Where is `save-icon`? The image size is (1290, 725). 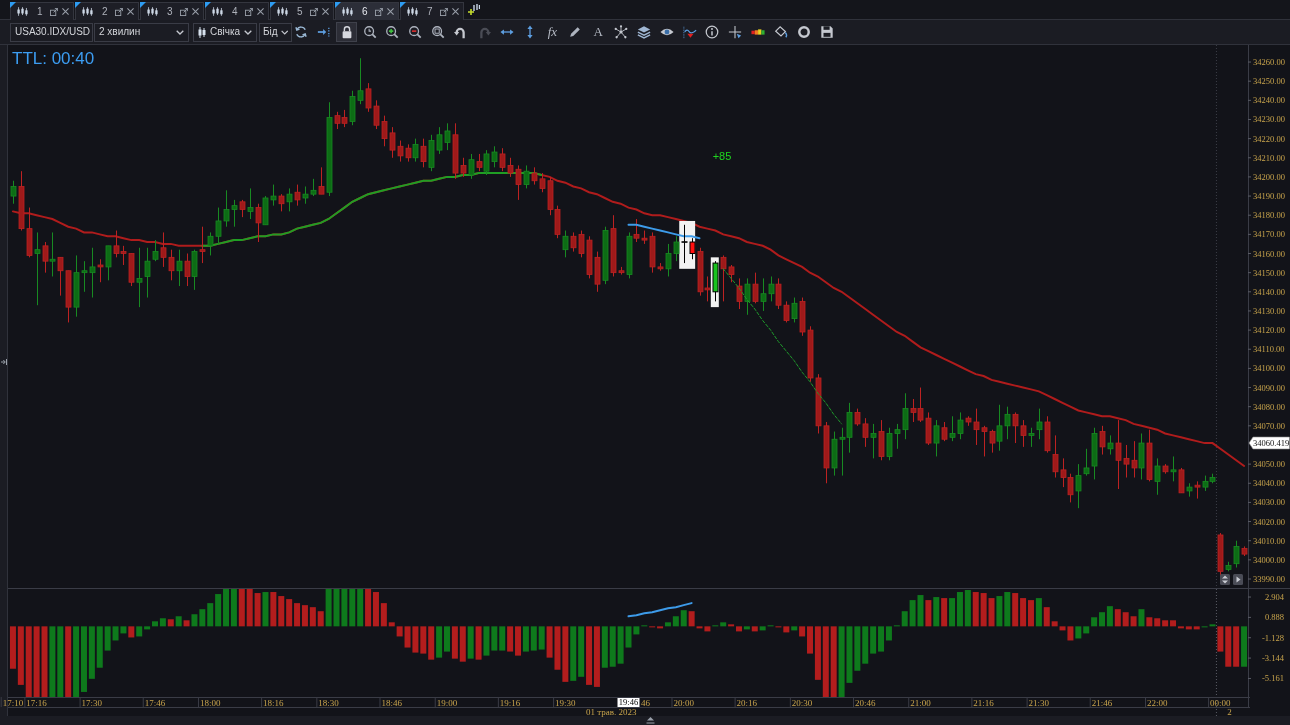
save-icon is located at coordinates (826, 32).